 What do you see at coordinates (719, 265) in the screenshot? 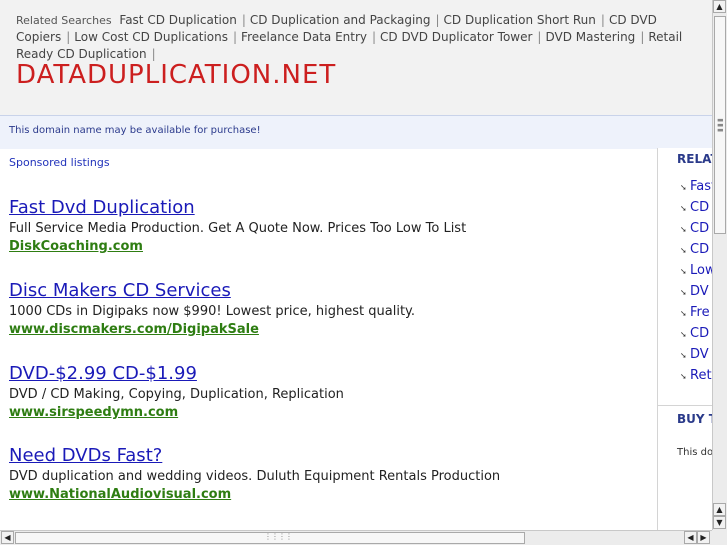
I see `vertical-scrollbar: ▲ ▬ ▬ ▬ ▲ ▼` at bounding box center [719, 265].